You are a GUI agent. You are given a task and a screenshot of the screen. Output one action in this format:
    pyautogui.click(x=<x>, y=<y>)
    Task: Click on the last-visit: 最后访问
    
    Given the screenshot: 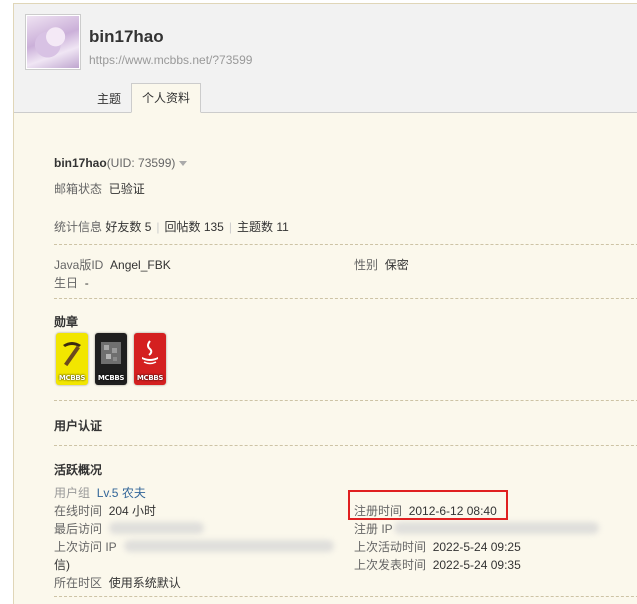 What is the action you would take?
    pyautogui.click(x=78, y=528)
    